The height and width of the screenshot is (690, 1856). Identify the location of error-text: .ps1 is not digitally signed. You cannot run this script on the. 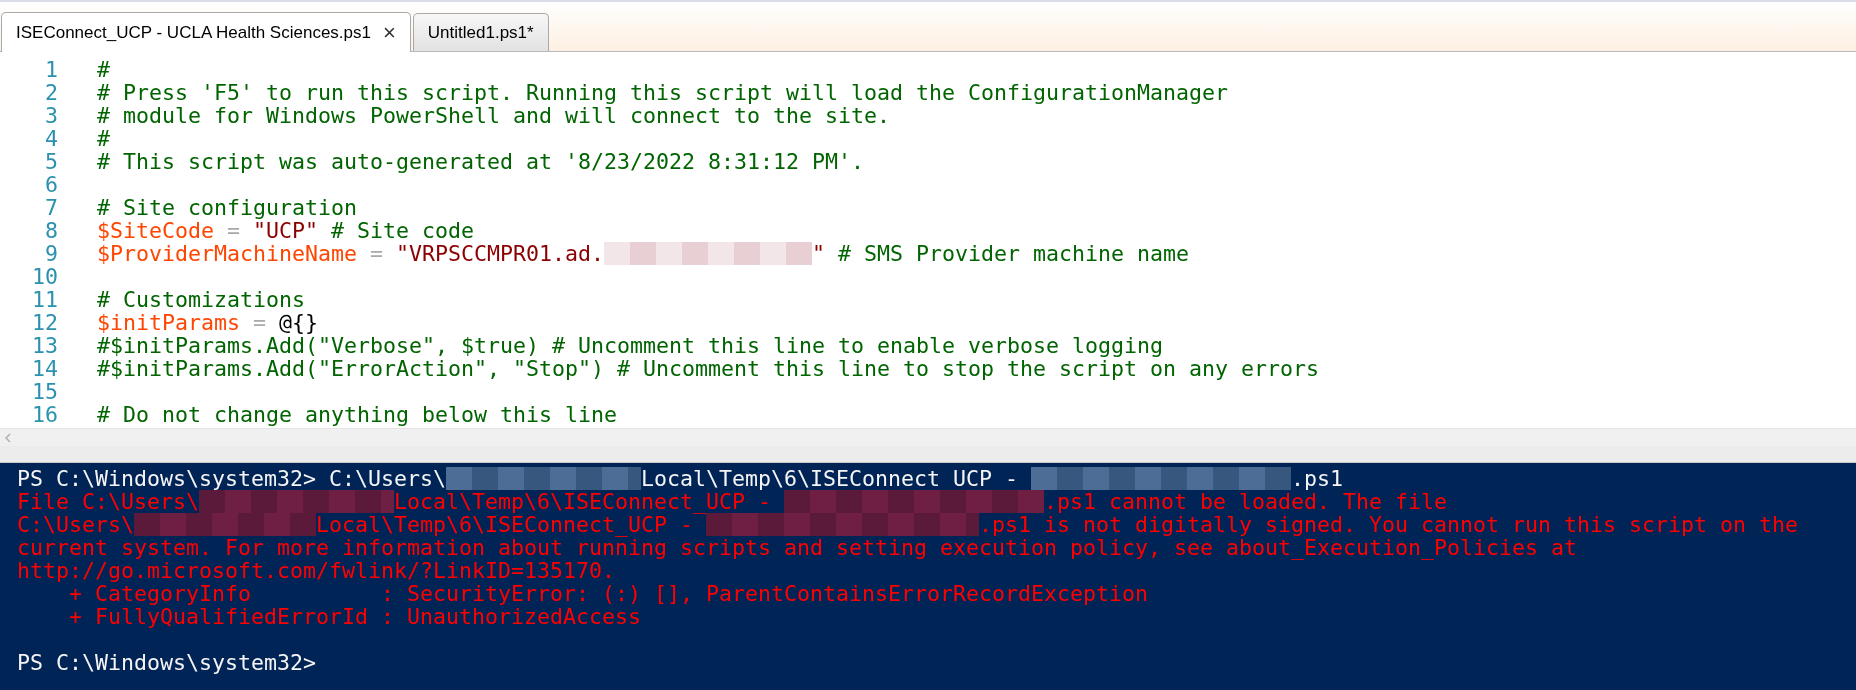
(1389, 524).